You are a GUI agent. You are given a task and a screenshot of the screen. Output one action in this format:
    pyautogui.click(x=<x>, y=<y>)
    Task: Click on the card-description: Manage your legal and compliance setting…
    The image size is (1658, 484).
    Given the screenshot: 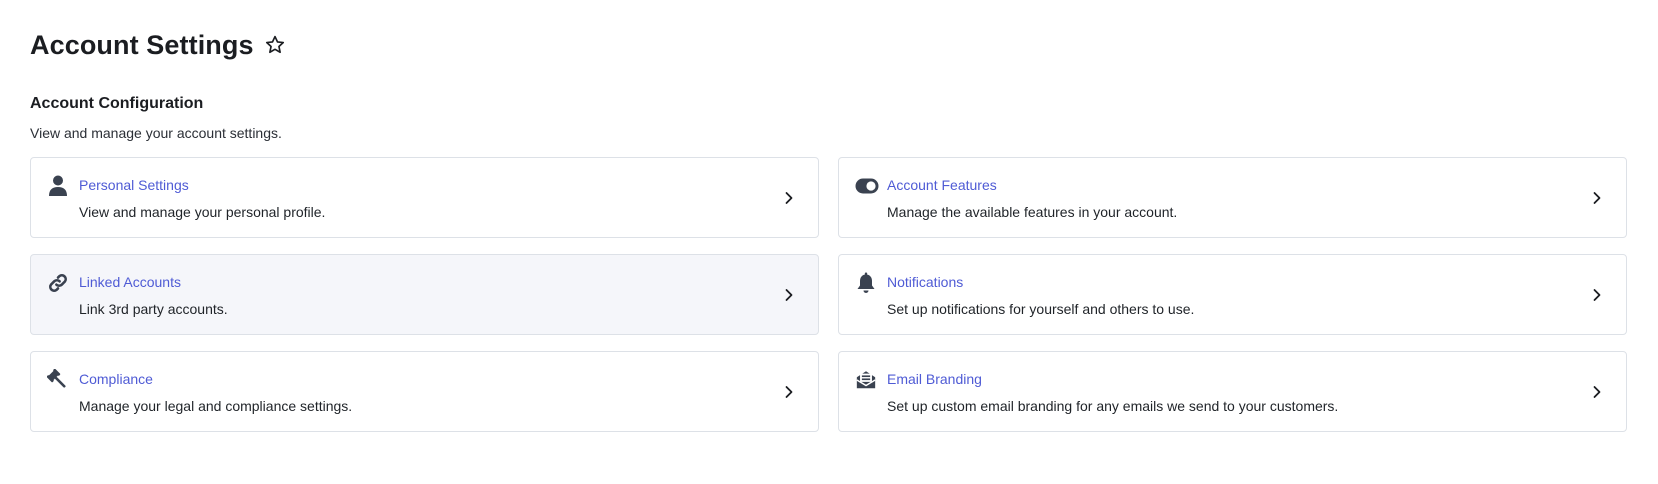 What is the action you would take?
    pyautogui.click(x=216, y=406)
    